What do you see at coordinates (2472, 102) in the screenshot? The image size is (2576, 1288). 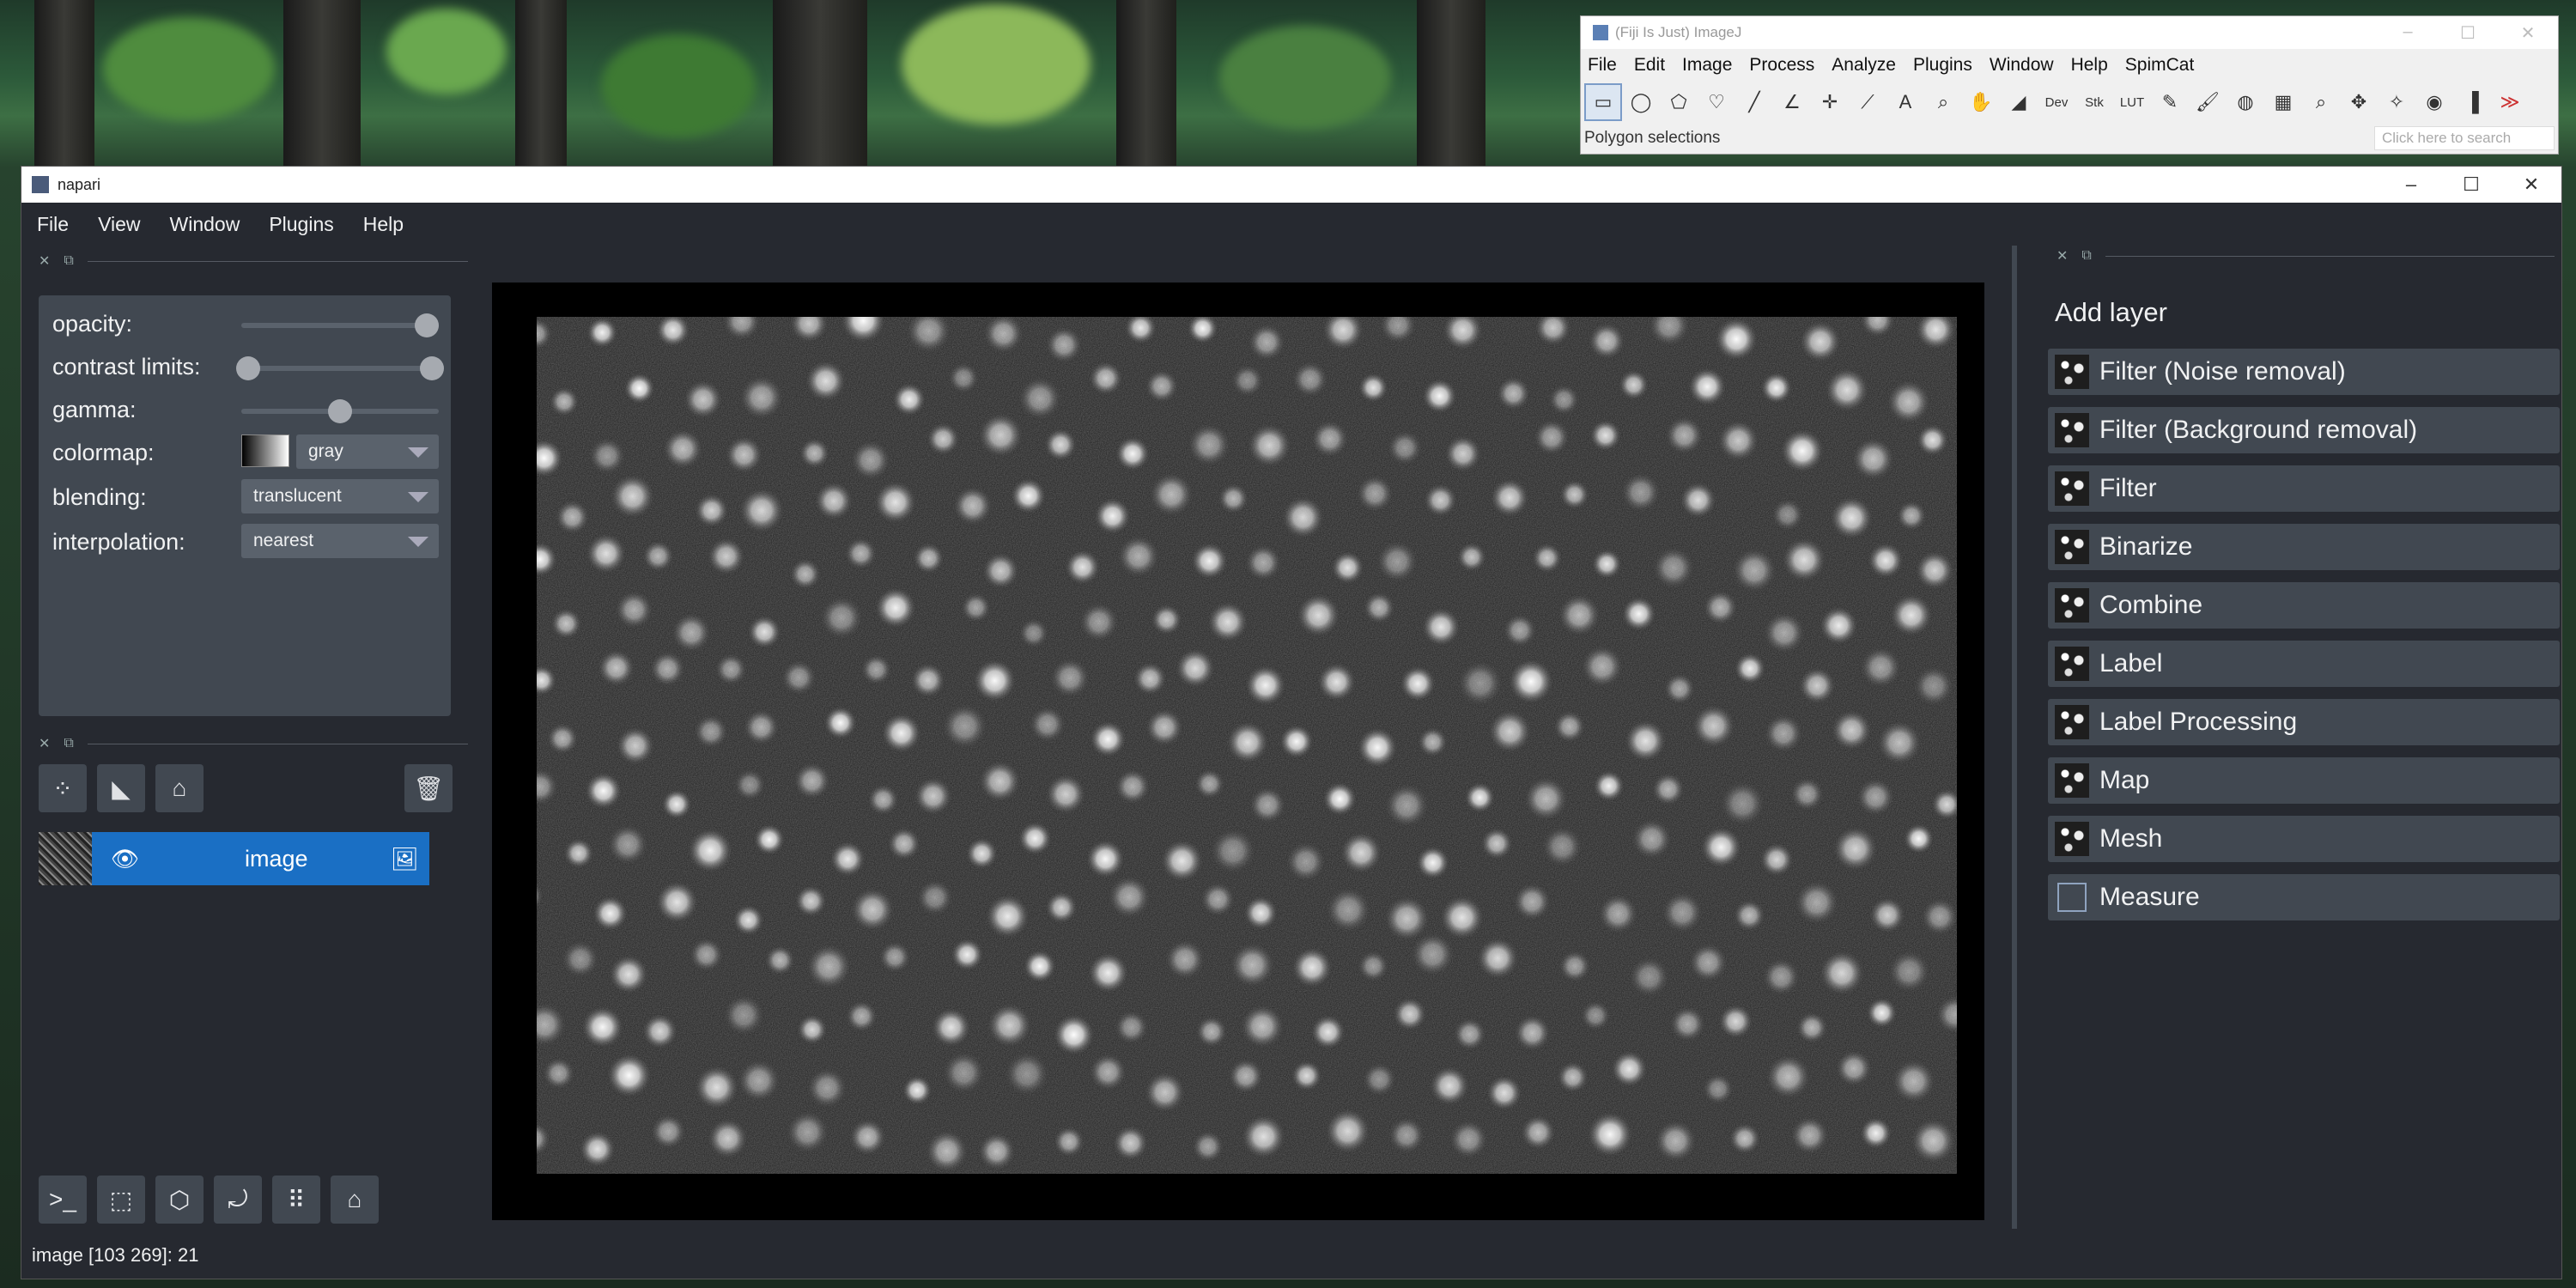 I see `gradient-tool-icon: ▐` at bounding box center [2472, 102].